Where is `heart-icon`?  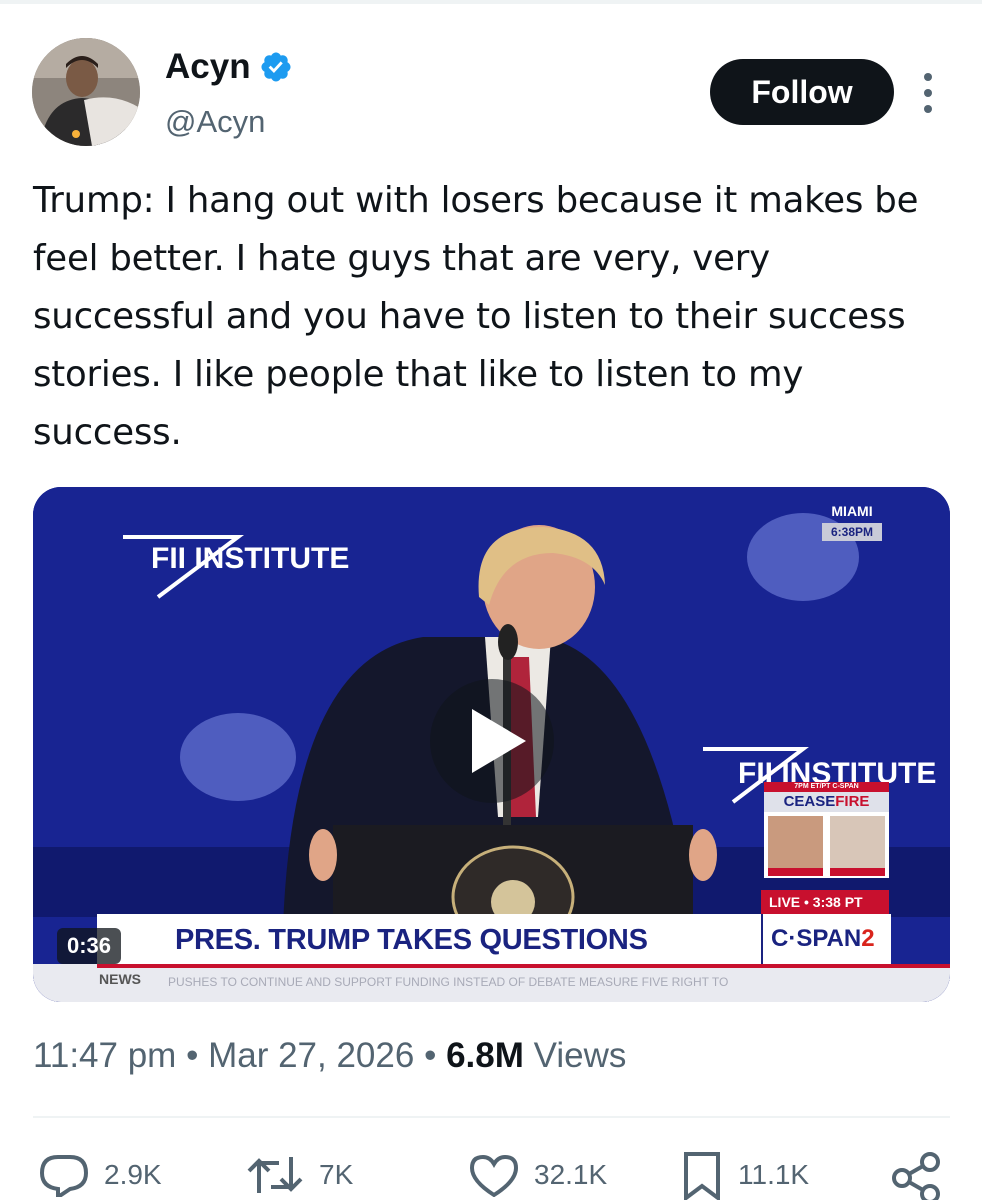
heart-icon is located at coordinates (494, 1175).